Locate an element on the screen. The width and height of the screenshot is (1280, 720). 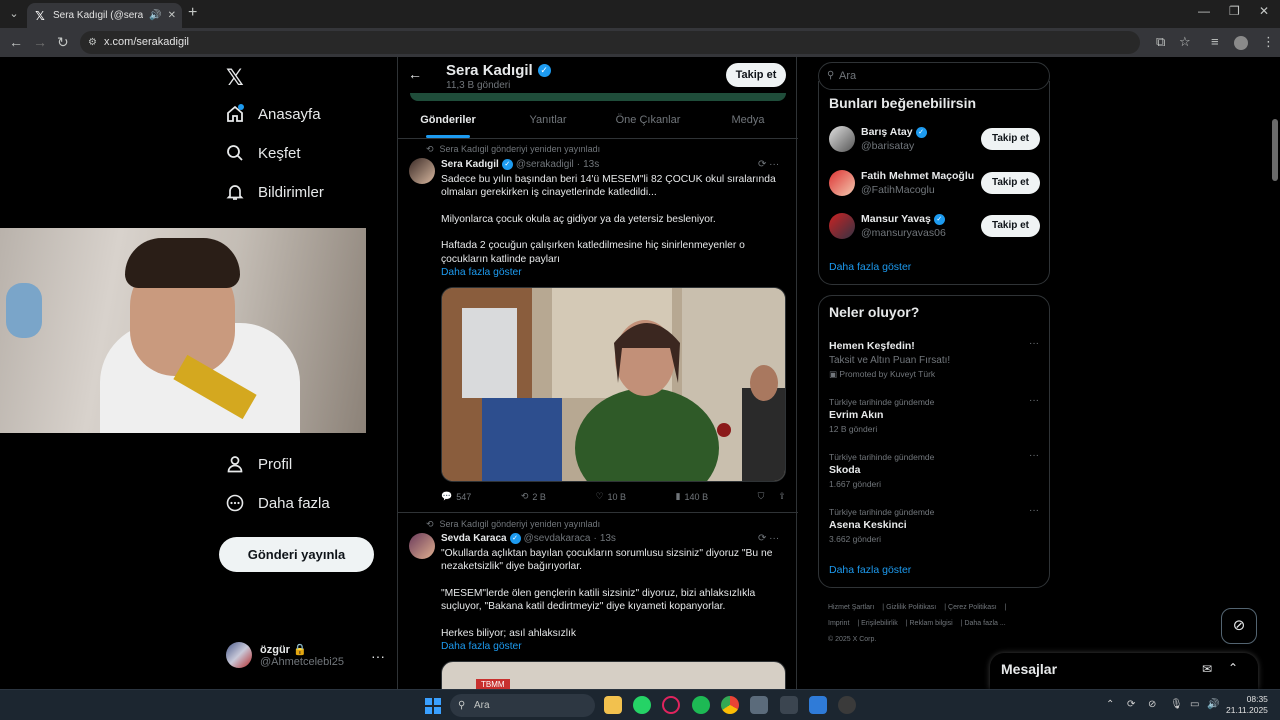
browser-tab: 𝕏 Sera Kadıgil (@serakadigil) / X 🔊 ✕ is located at coordinates (104, 15).